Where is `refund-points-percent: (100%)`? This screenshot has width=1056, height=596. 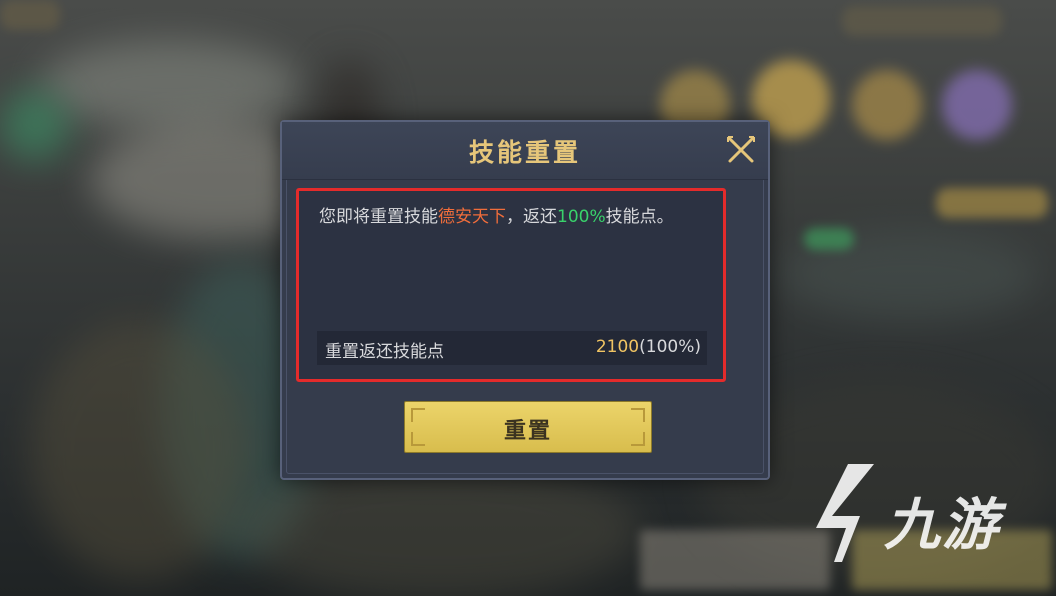 refund-points-percent: (100%) is located at coordinates (670, 347).